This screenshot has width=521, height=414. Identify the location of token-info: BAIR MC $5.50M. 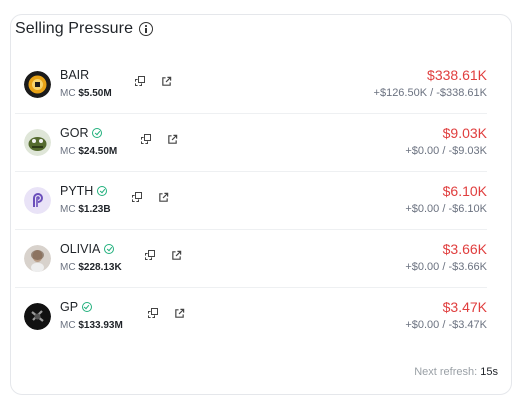
(86, 82).